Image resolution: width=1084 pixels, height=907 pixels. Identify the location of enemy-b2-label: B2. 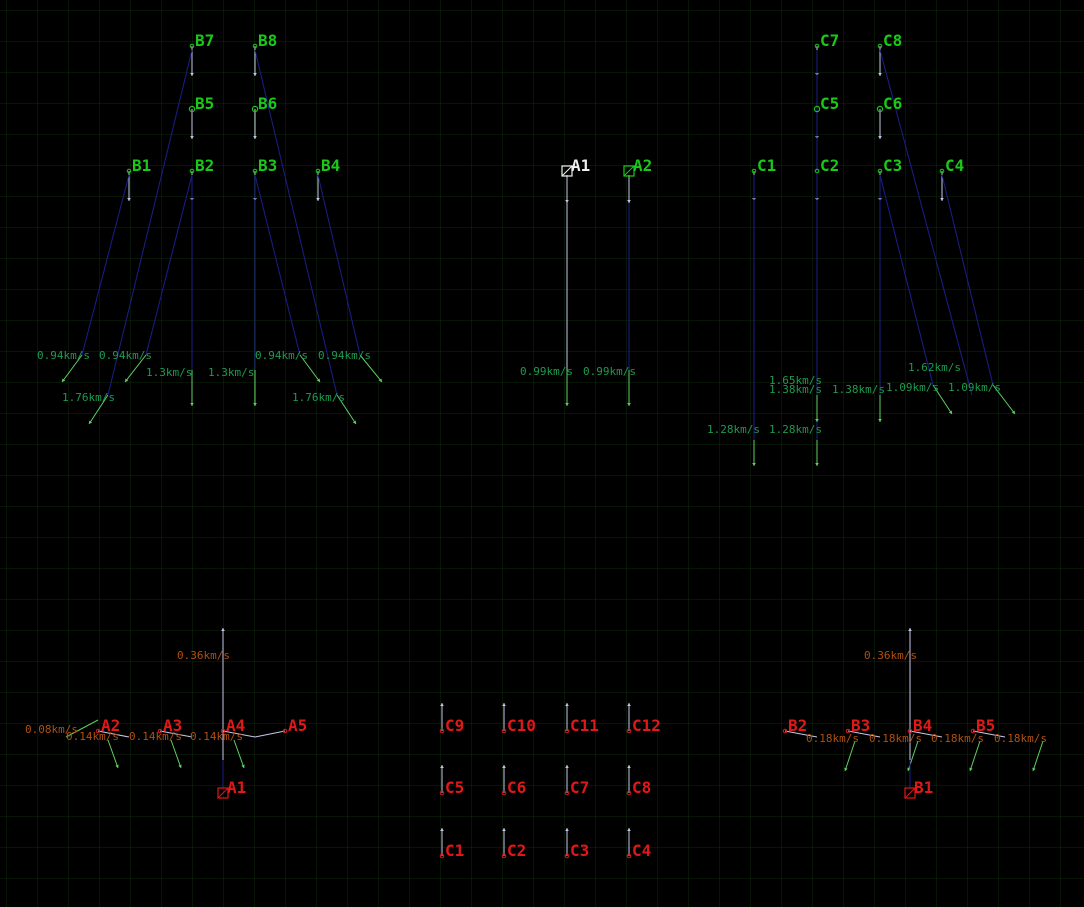
(797, 725).